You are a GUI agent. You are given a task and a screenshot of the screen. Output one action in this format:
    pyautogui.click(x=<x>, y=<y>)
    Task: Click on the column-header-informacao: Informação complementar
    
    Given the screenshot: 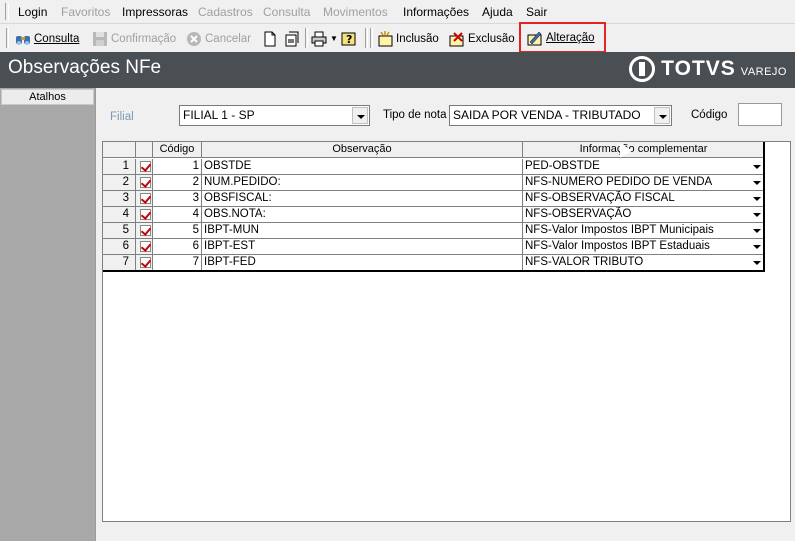 What is the action you would take?
    pyautogui.click(x=644, y=150)
    